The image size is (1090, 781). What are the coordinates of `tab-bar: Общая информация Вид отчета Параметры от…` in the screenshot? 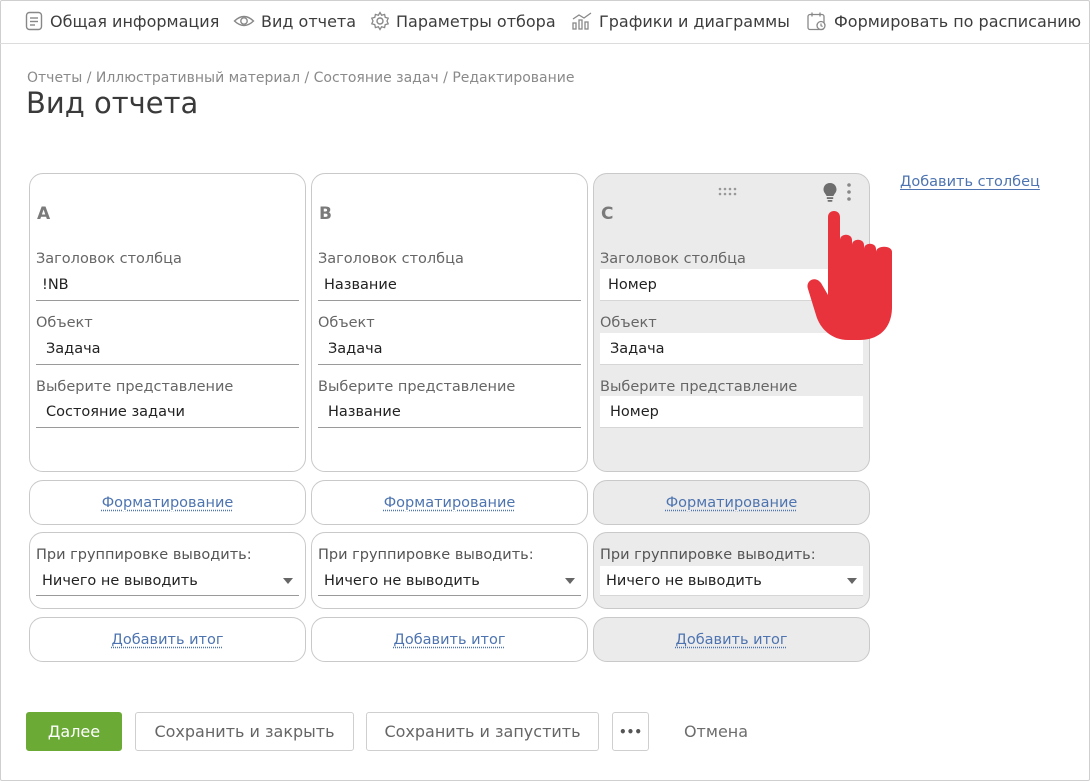 It's located at (545, 22).